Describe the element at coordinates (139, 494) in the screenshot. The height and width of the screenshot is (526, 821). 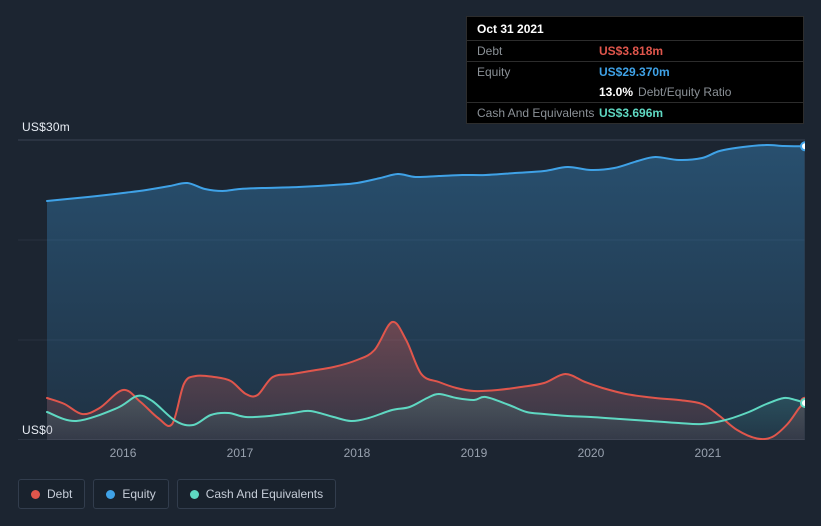
I see `legend-label: Equity` at that location.